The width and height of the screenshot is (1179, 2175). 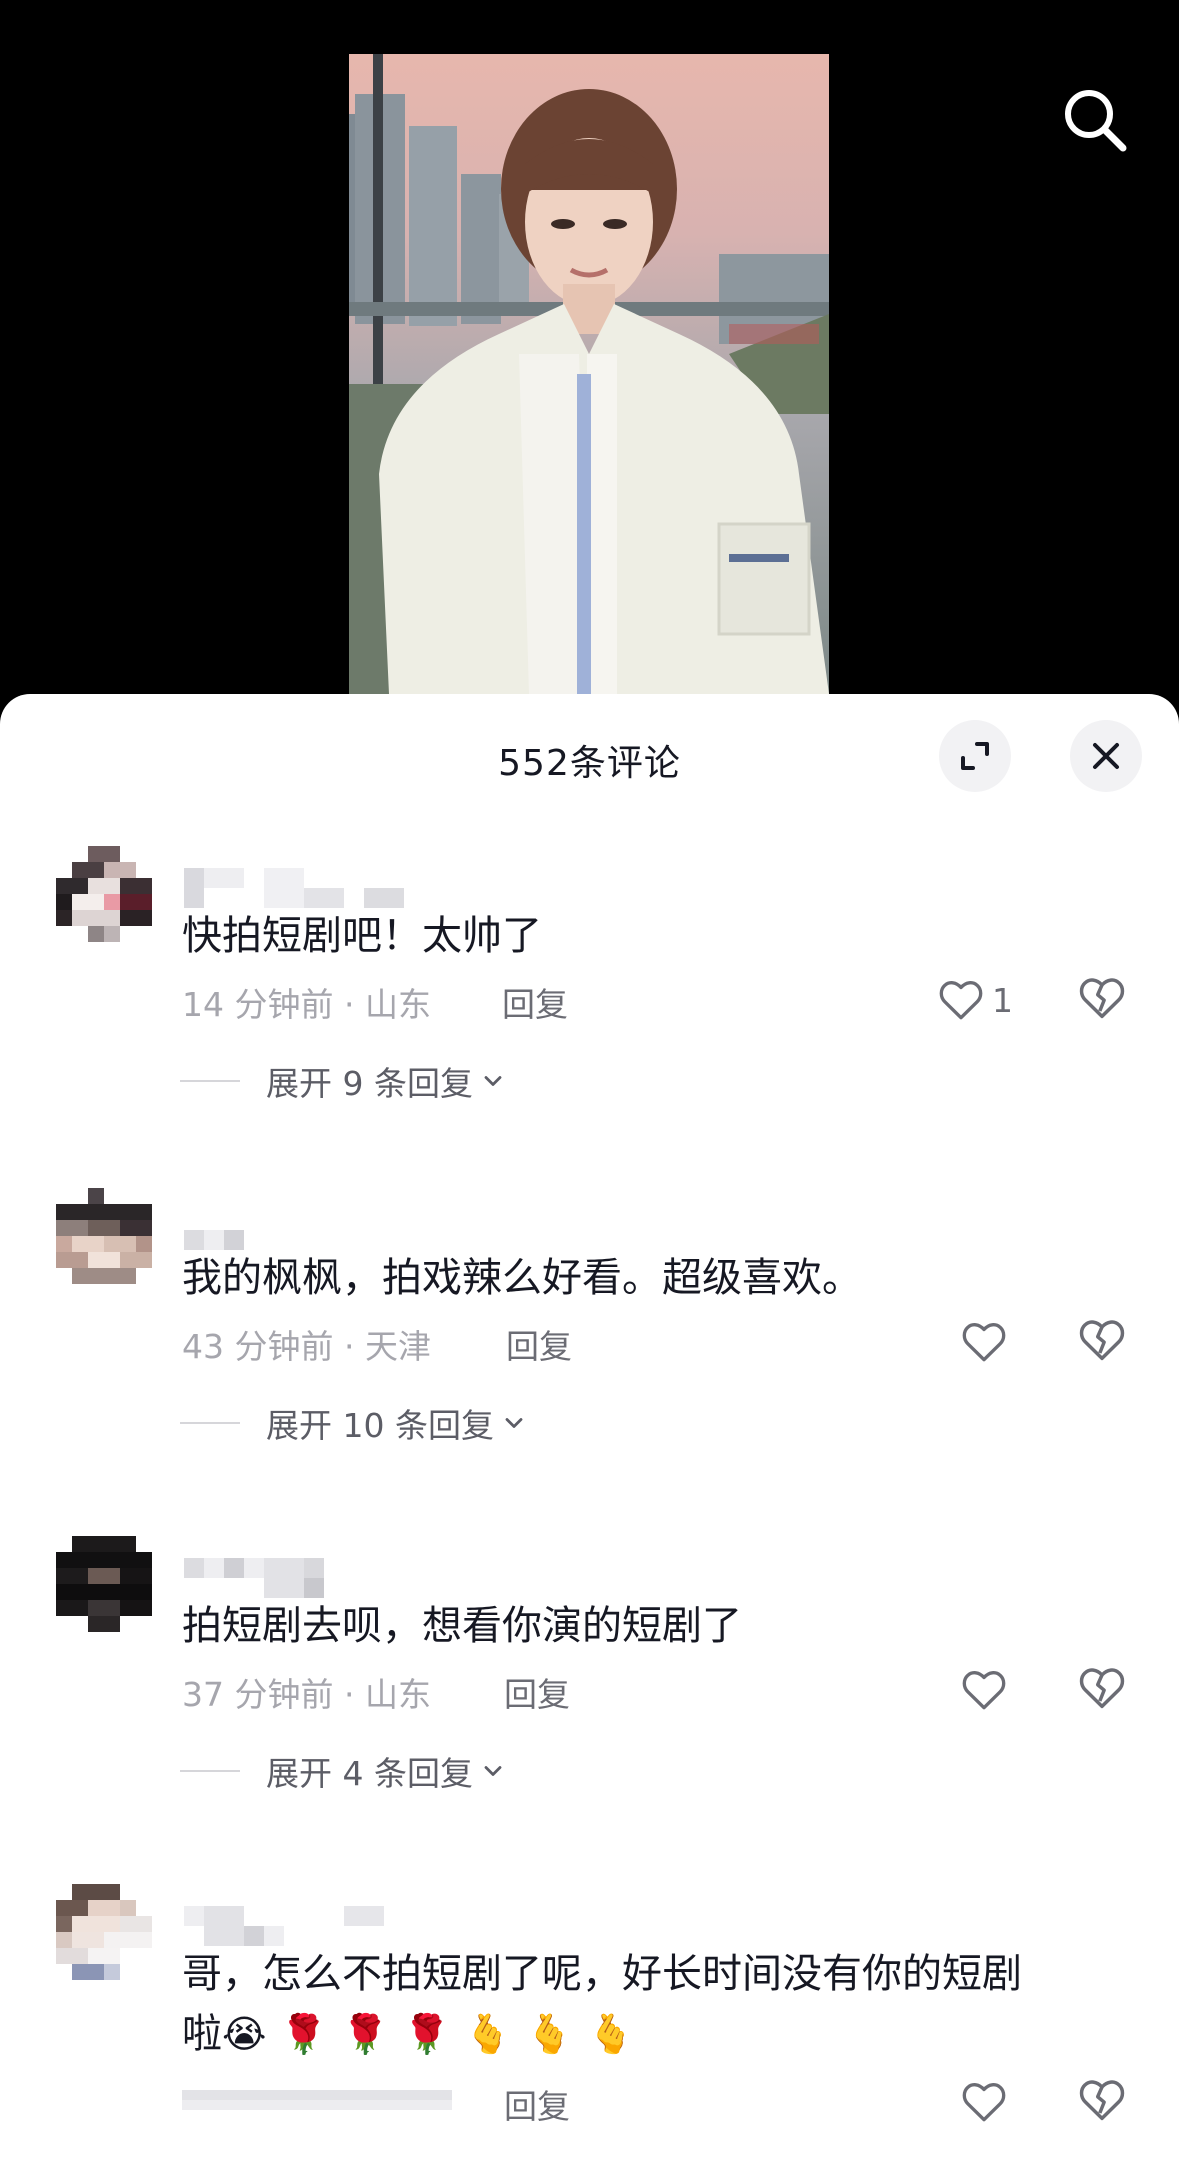 I want to click on comment-text-tail: 啦, so click(x=202, y=2034).